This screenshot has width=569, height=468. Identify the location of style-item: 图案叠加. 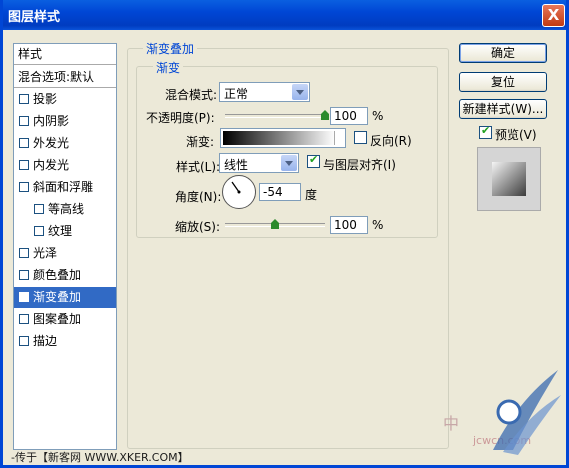
(65, 319).